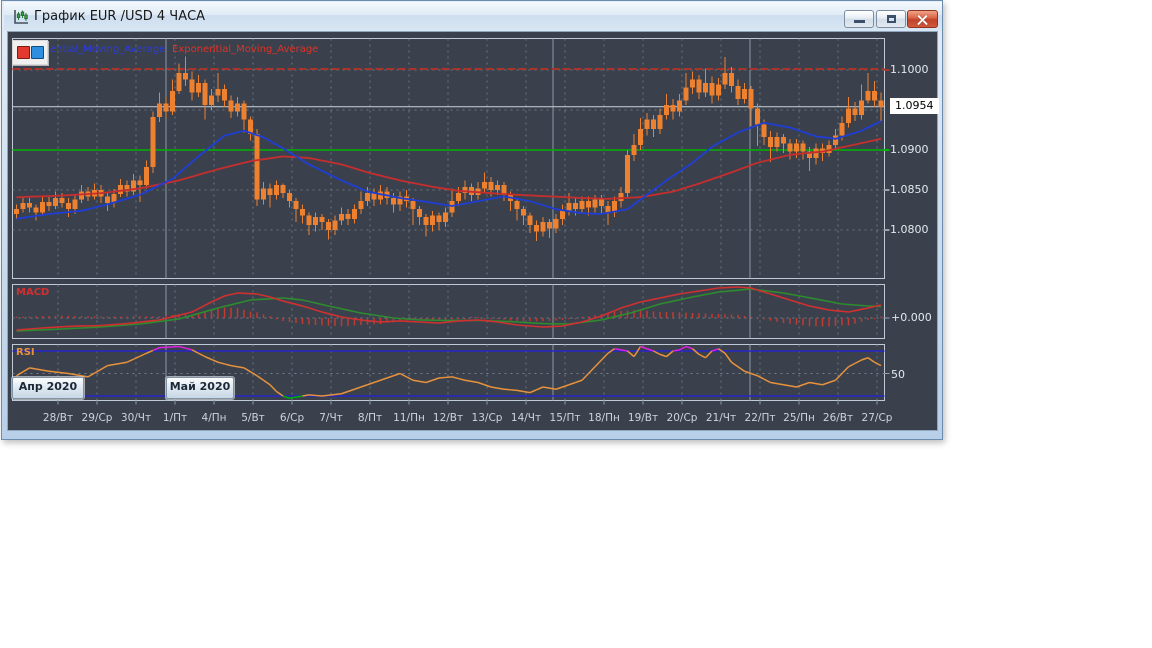 This screenshot has width=1152, height=648. Describe the element at coordinates (859, 21) in the screenshot. I see `minimize-icon` at that location.